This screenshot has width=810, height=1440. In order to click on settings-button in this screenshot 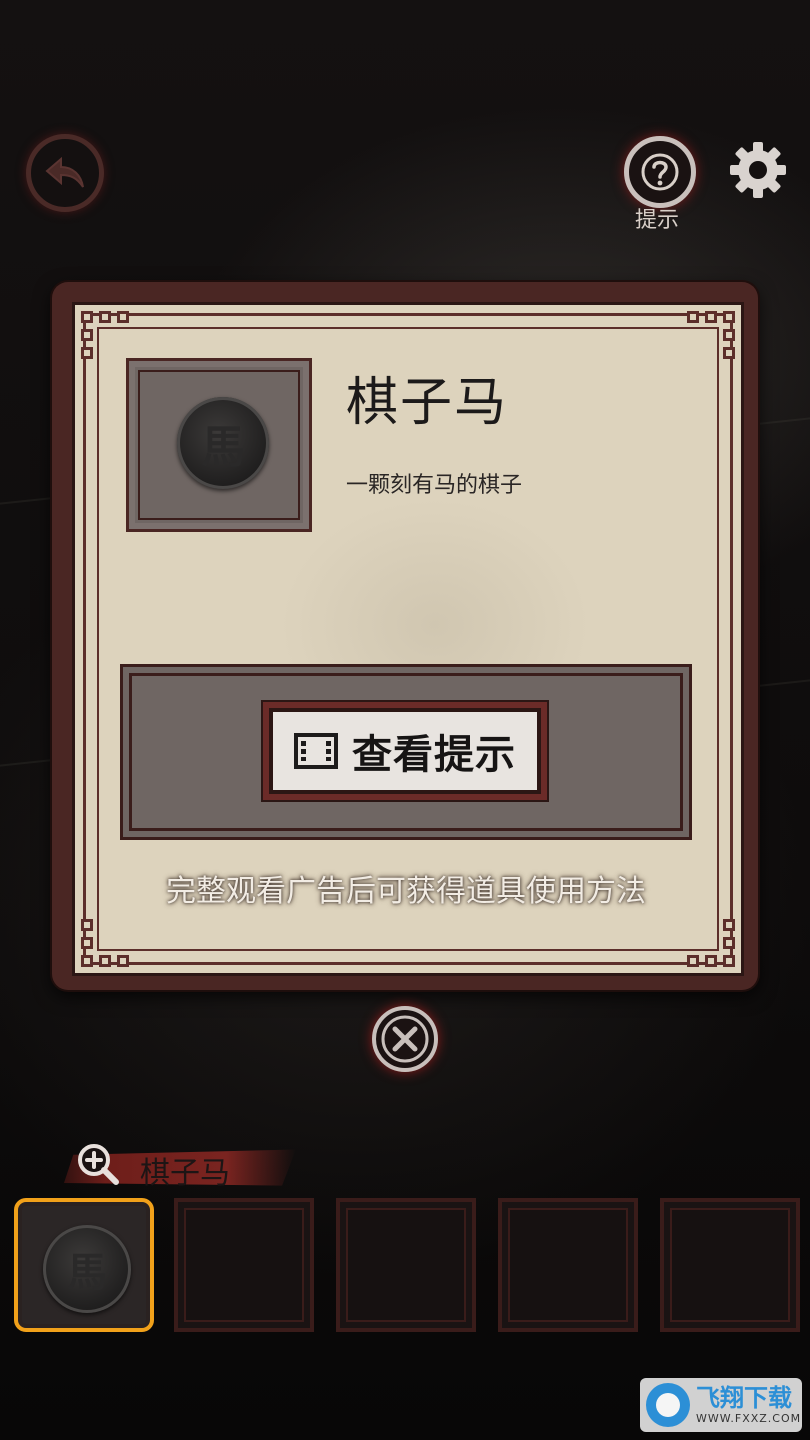, I will do `click(758, 170)`.